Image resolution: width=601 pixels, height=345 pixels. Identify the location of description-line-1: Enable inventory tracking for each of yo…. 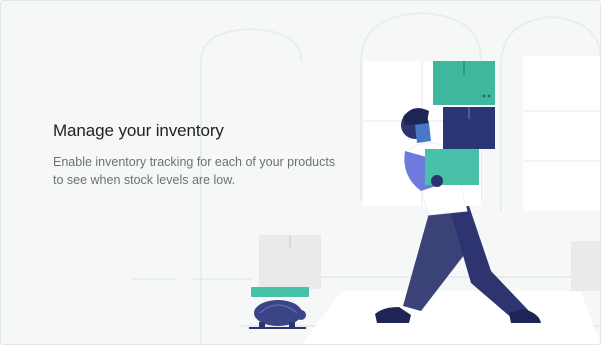
(194, 162).